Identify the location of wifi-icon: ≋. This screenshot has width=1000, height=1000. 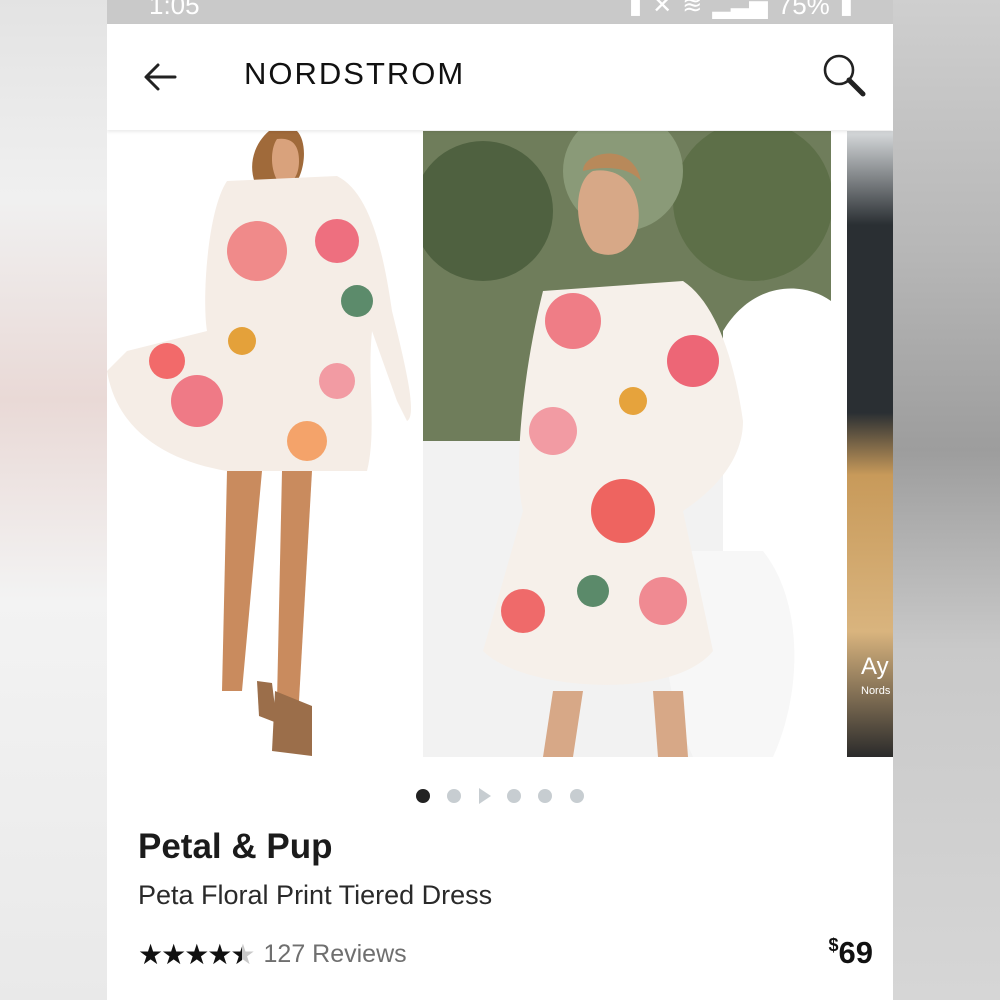
(692, 9).